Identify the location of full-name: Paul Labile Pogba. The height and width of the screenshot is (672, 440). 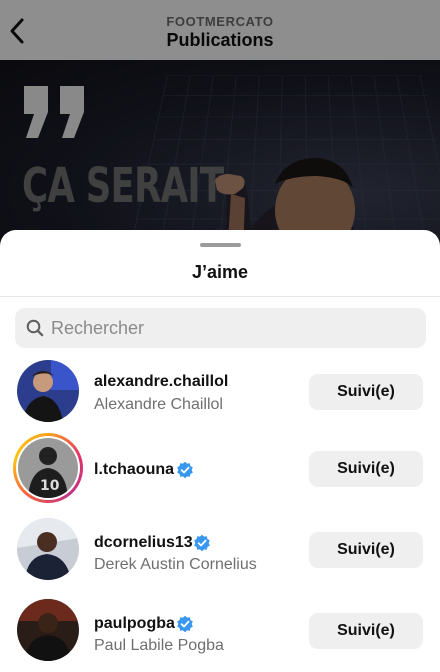
(159, 646).